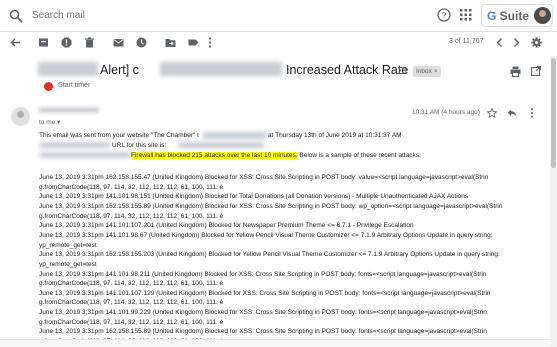  I want to click on scrollbar-thumb, so click(553, 113).